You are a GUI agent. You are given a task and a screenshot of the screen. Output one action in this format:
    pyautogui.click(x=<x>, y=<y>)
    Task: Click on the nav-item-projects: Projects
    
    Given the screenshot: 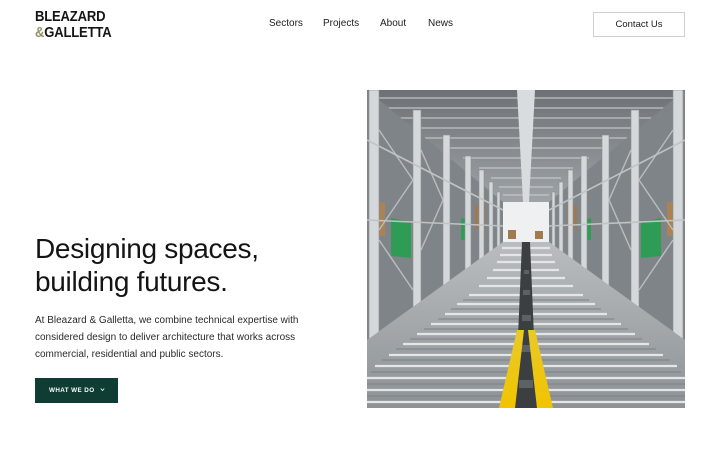 What is the action you would take?
    pyautogui.click(x=341, y=23)
    